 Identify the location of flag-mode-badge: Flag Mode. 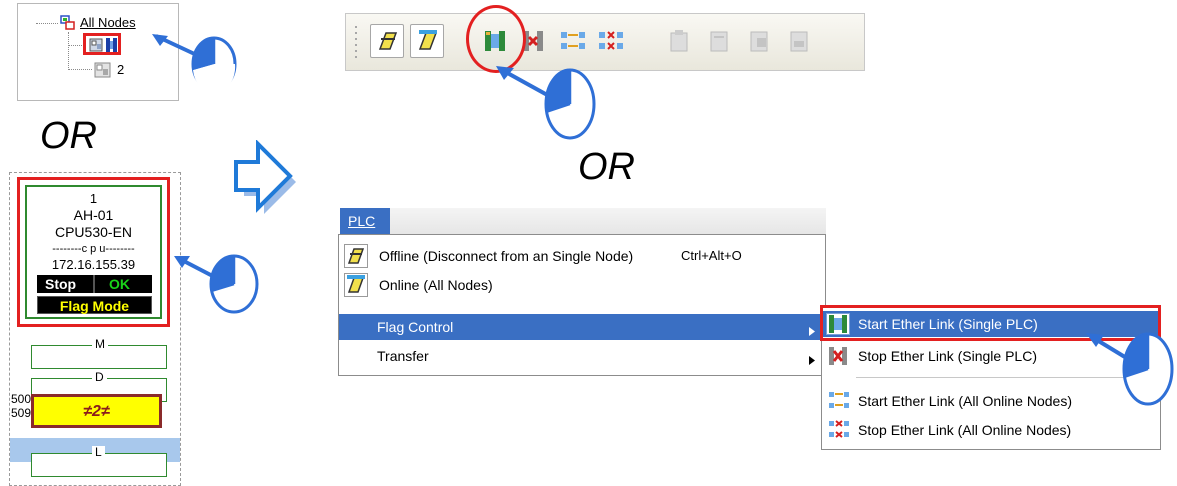
(94, 305).